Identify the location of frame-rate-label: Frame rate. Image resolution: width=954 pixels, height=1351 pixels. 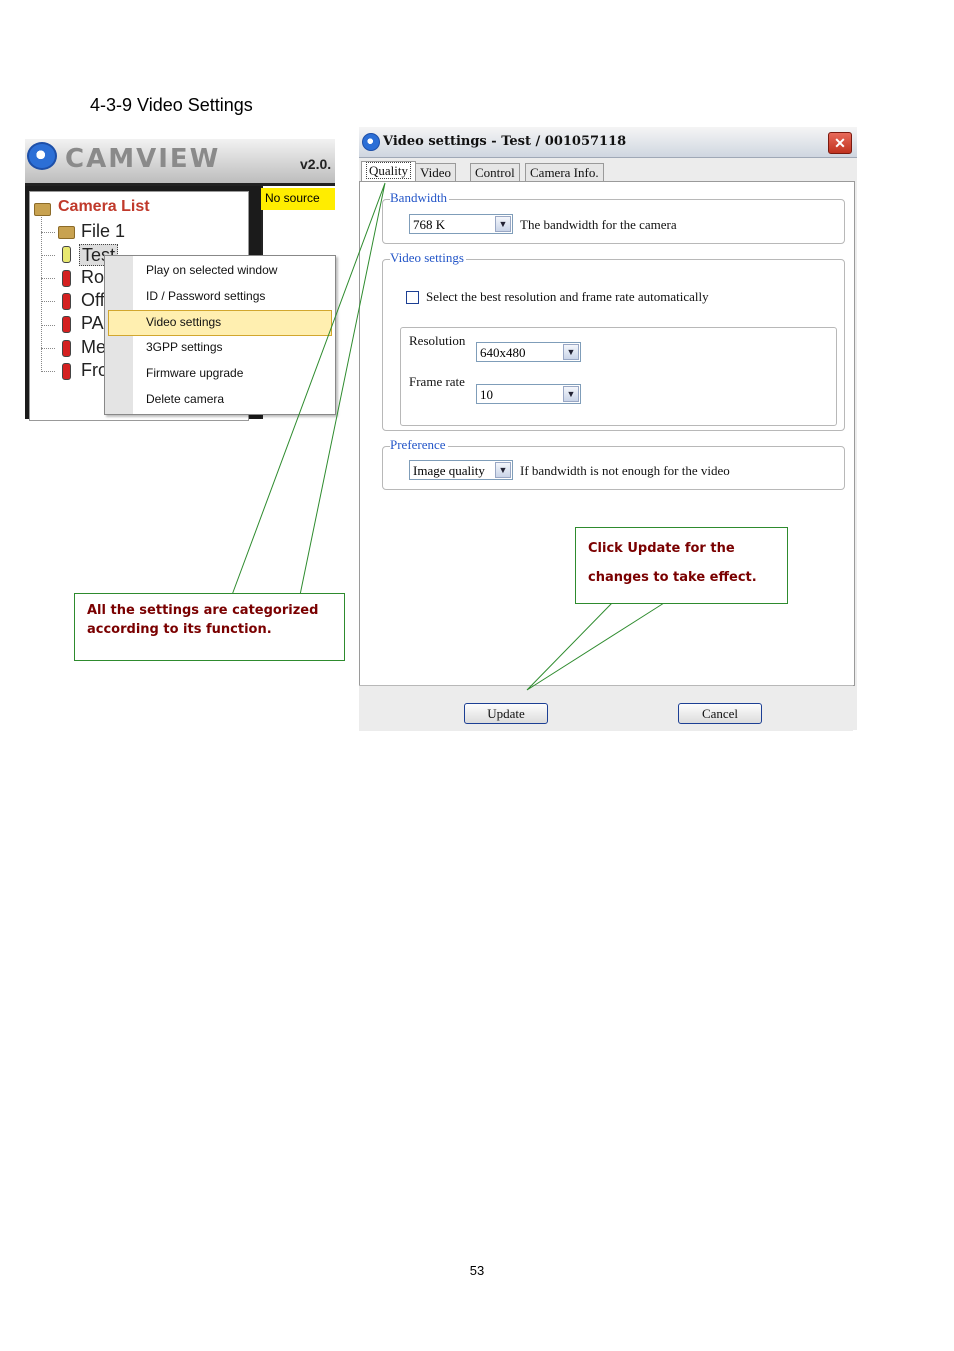
(437, 381).